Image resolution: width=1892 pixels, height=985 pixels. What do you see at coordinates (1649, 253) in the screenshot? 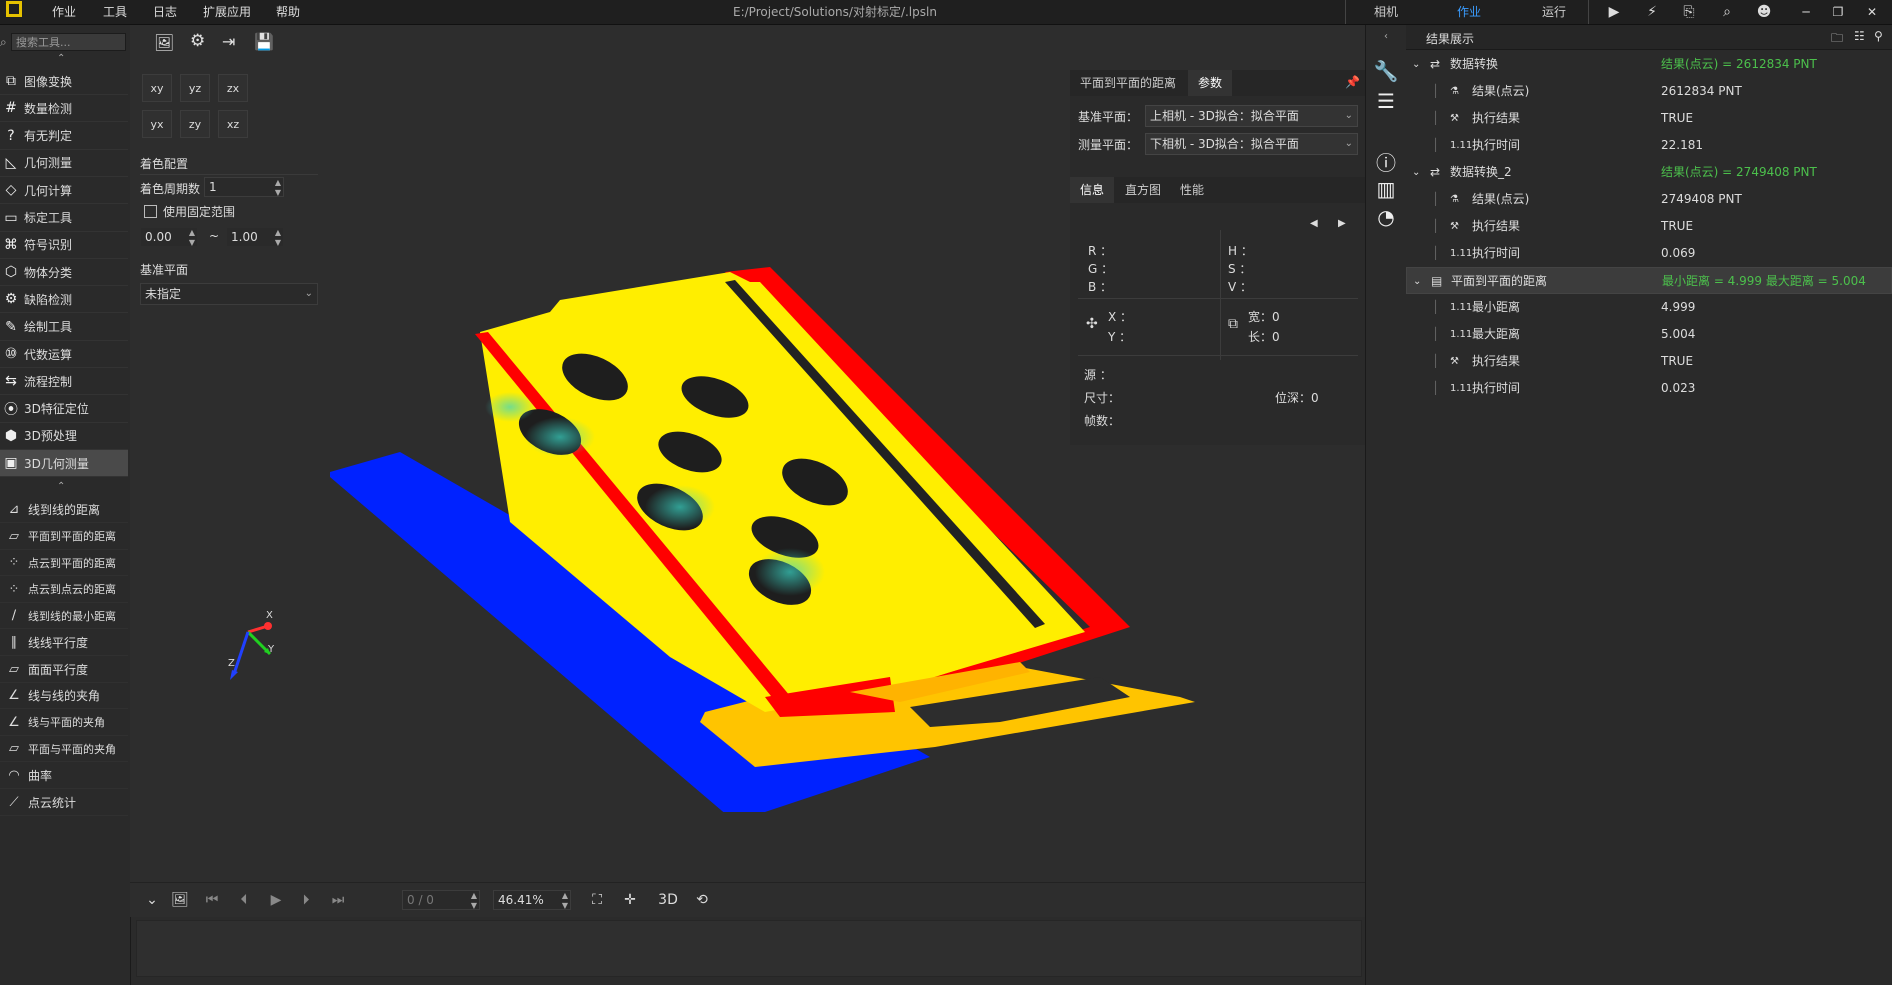
I see `result-item-row: │ 1.11 执行时间 0.069` at bounding box center [1649, 253].